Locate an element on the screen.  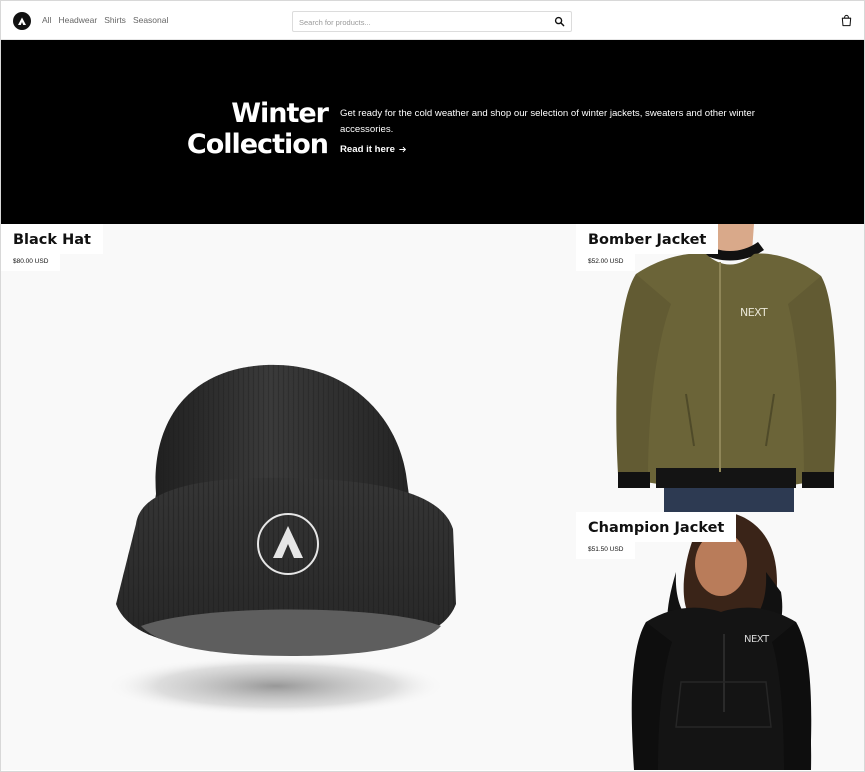
product-label-champion-jacket: Champion Jacket $51.50 USD is located at coordinates (656, 535).